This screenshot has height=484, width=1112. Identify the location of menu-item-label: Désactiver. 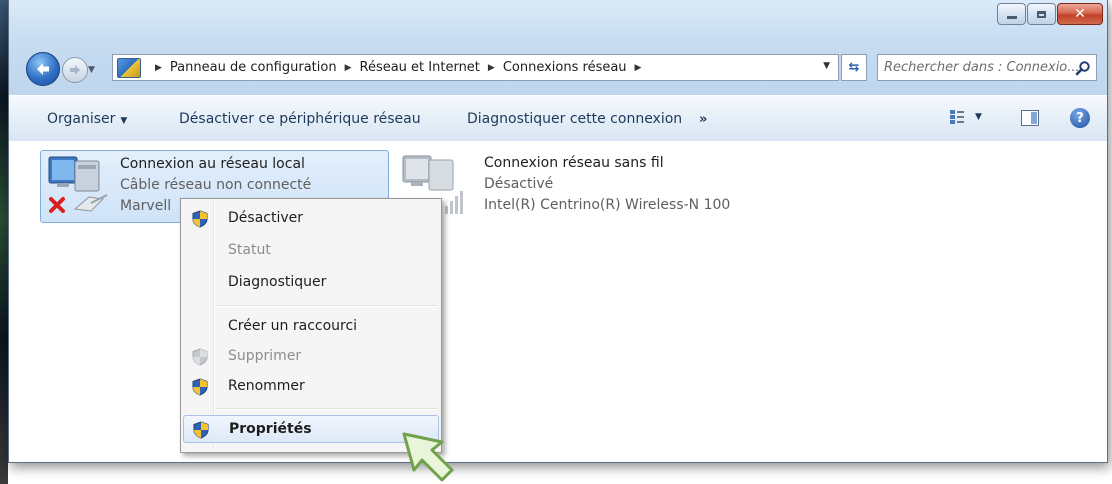
(265, 218).